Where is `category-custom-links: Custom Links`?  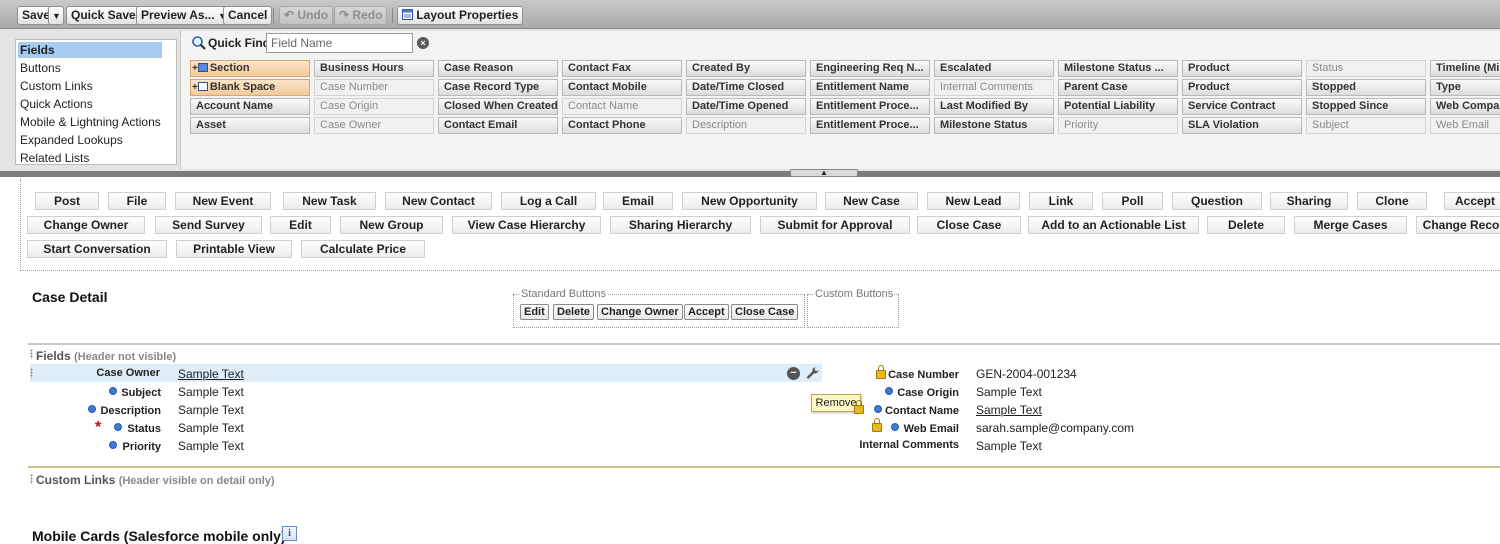
category-custom-links: Custom Links is located at coordinates (90, 86).